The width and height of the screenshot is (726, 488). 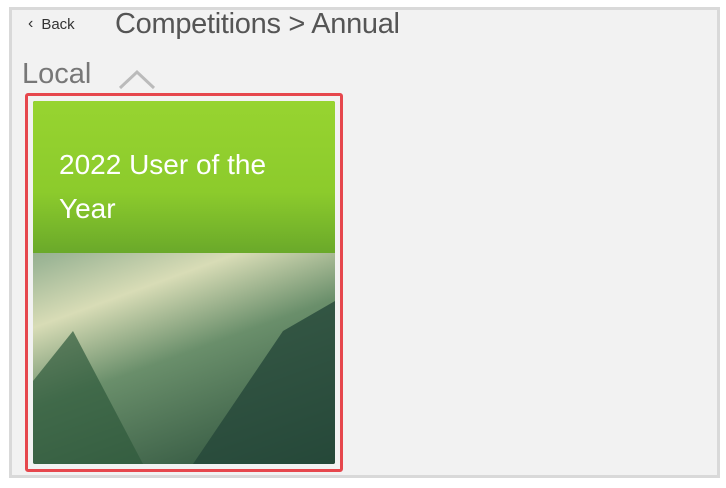 I want to click on card-title: 2022 User of the Year, so click(x=163, y=186).